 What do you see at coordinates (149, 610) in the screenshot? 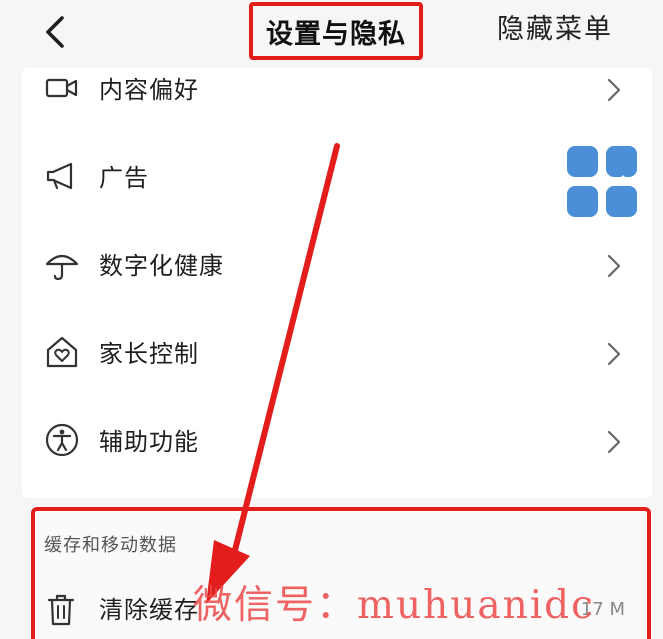
I see `clear-cache-label: 清除缓存` at bounding box center [149, 610].